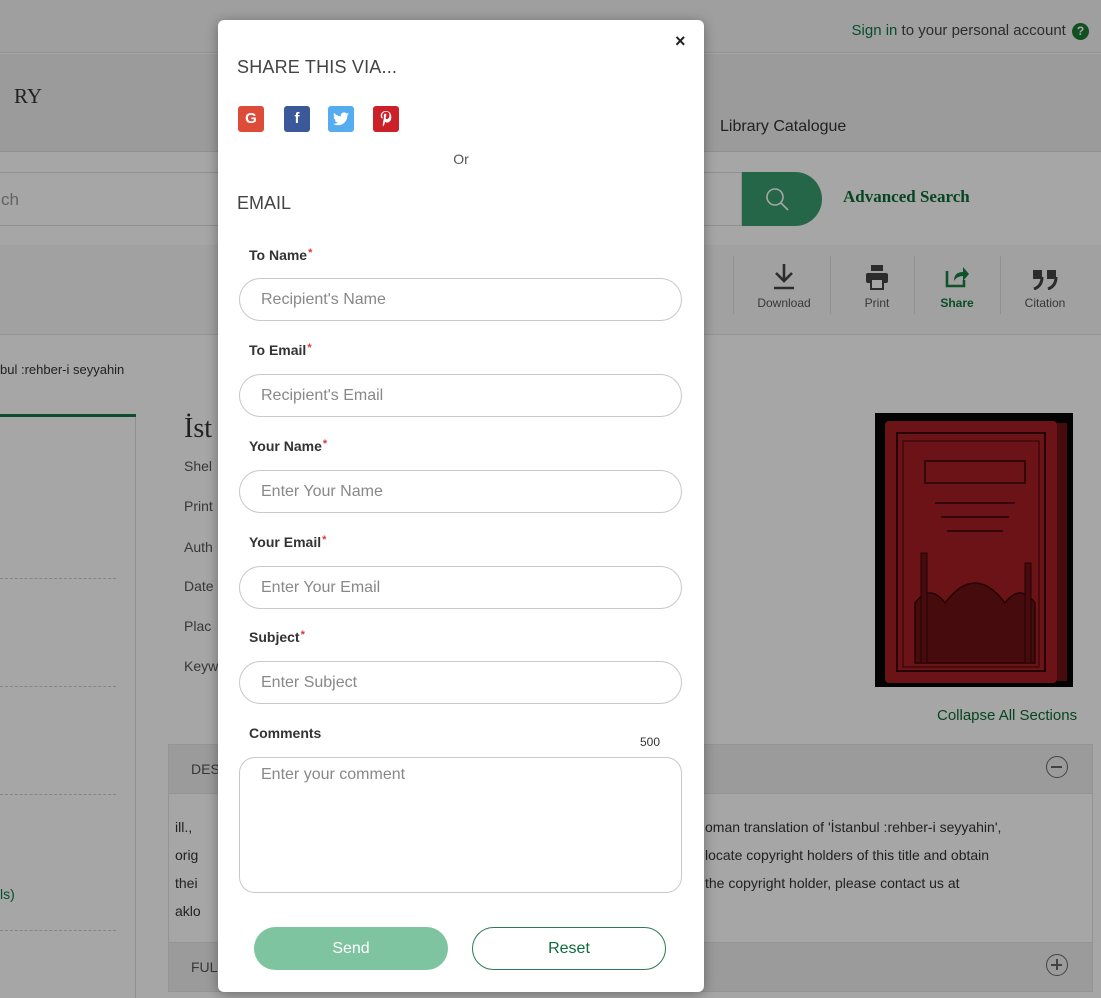  What do you see at coordinates (460, 587) in the screenshot?
I see `your-email-input` at bounding box center [460, 587].